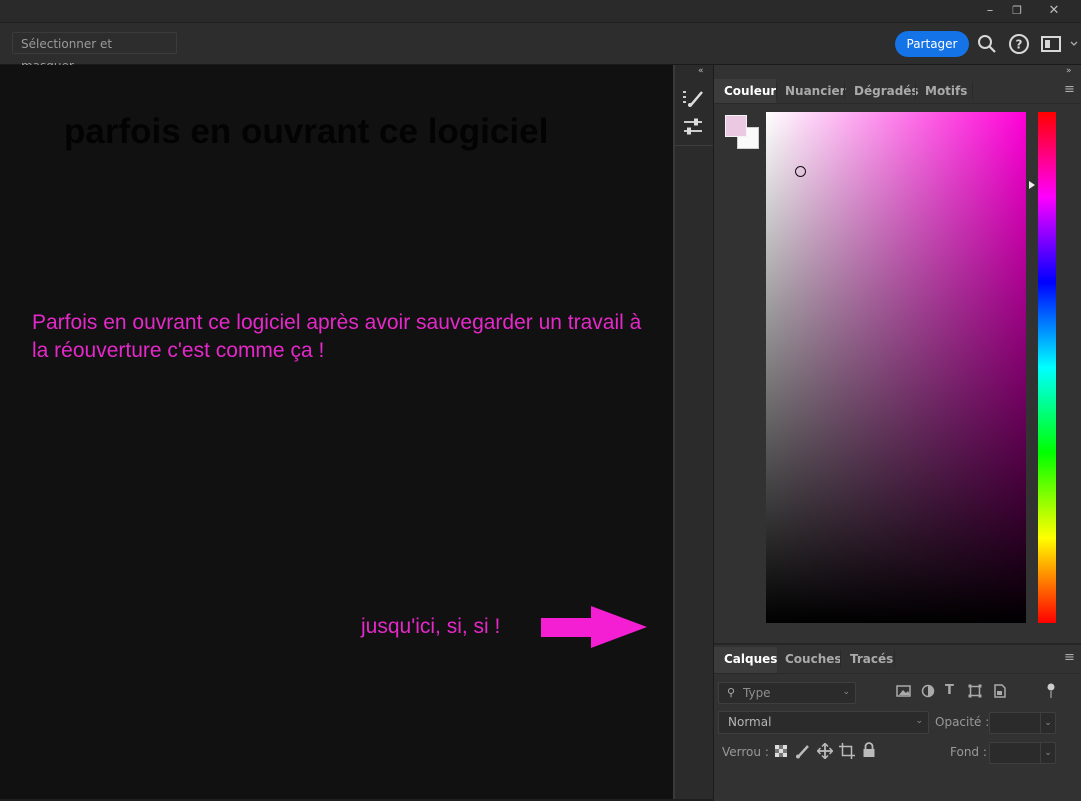 The width and height of the screenshot is (1081, 801). I want to click on foreground-color-swatch, so click(736, 126).